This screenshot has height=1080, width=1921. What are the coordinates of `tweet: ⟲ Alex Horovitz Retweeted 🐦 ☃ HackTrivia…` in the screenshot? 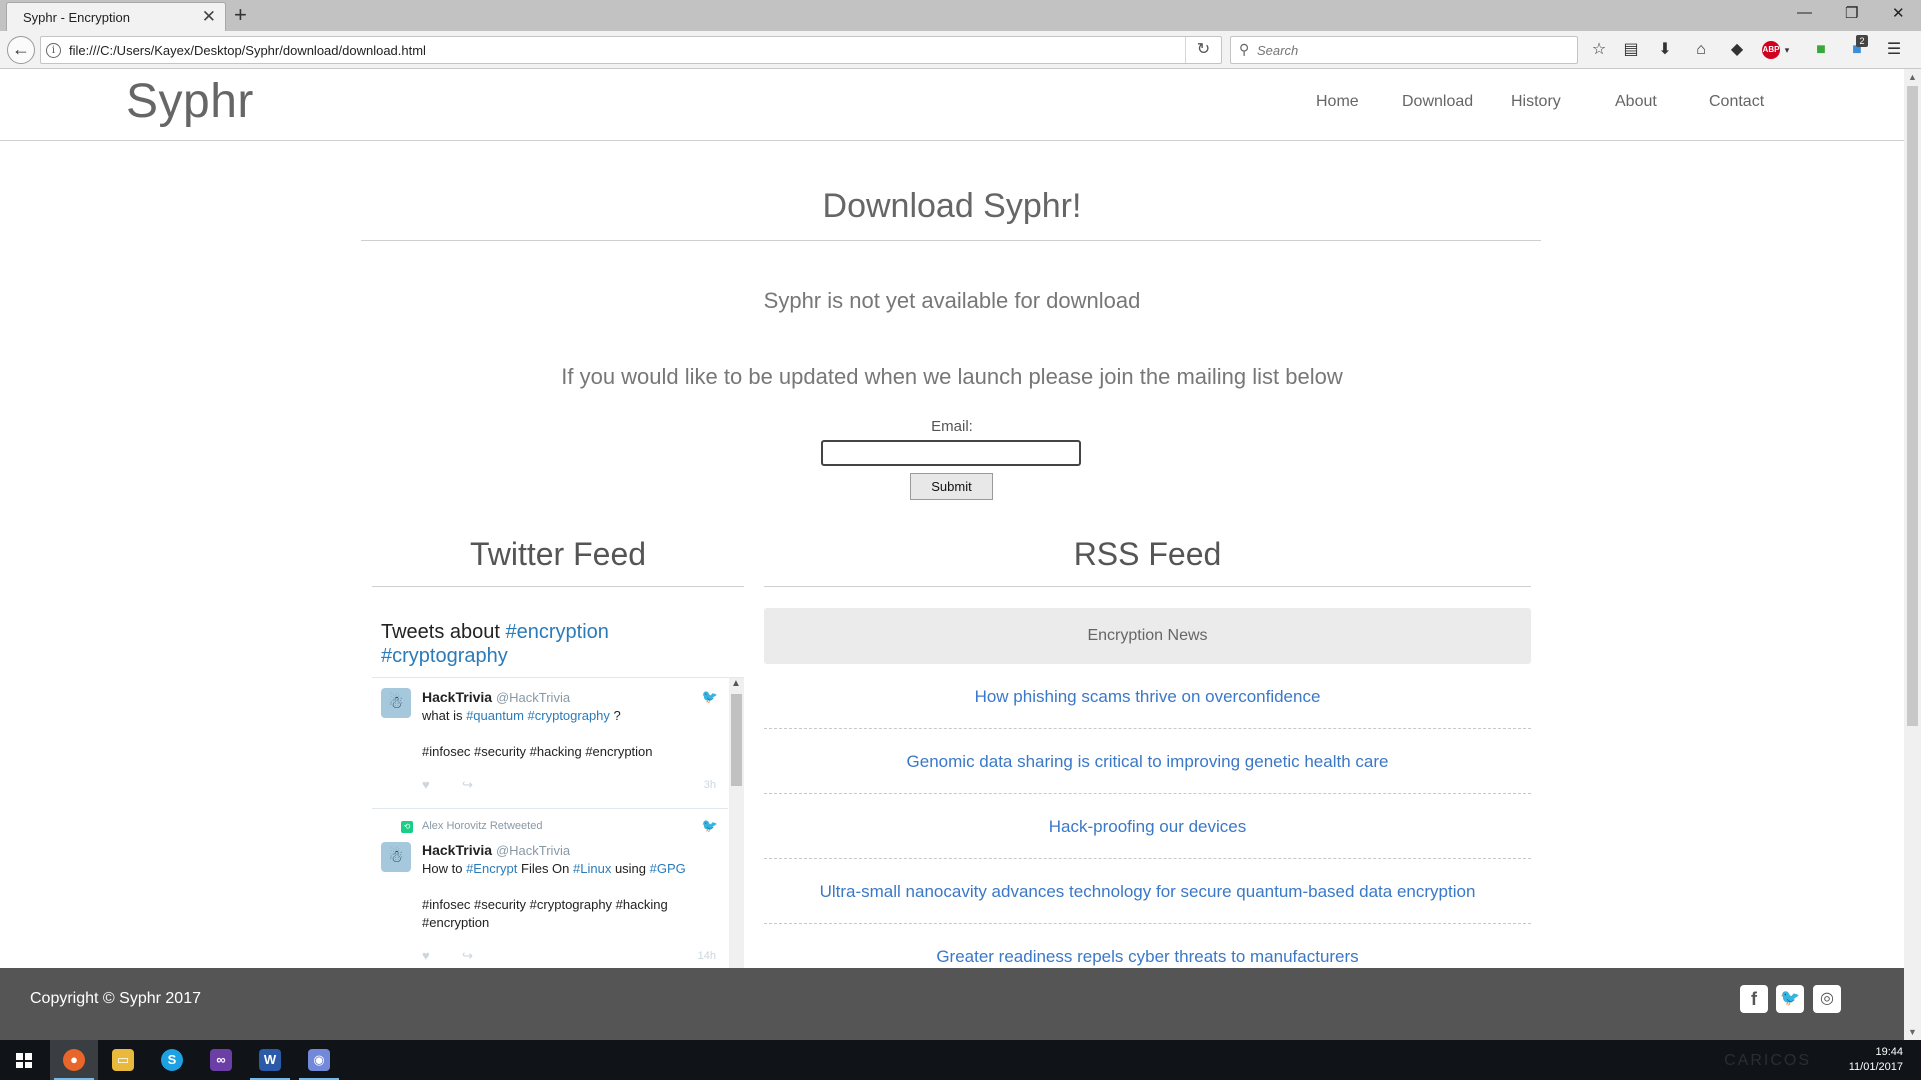 It's located at (550, 889).